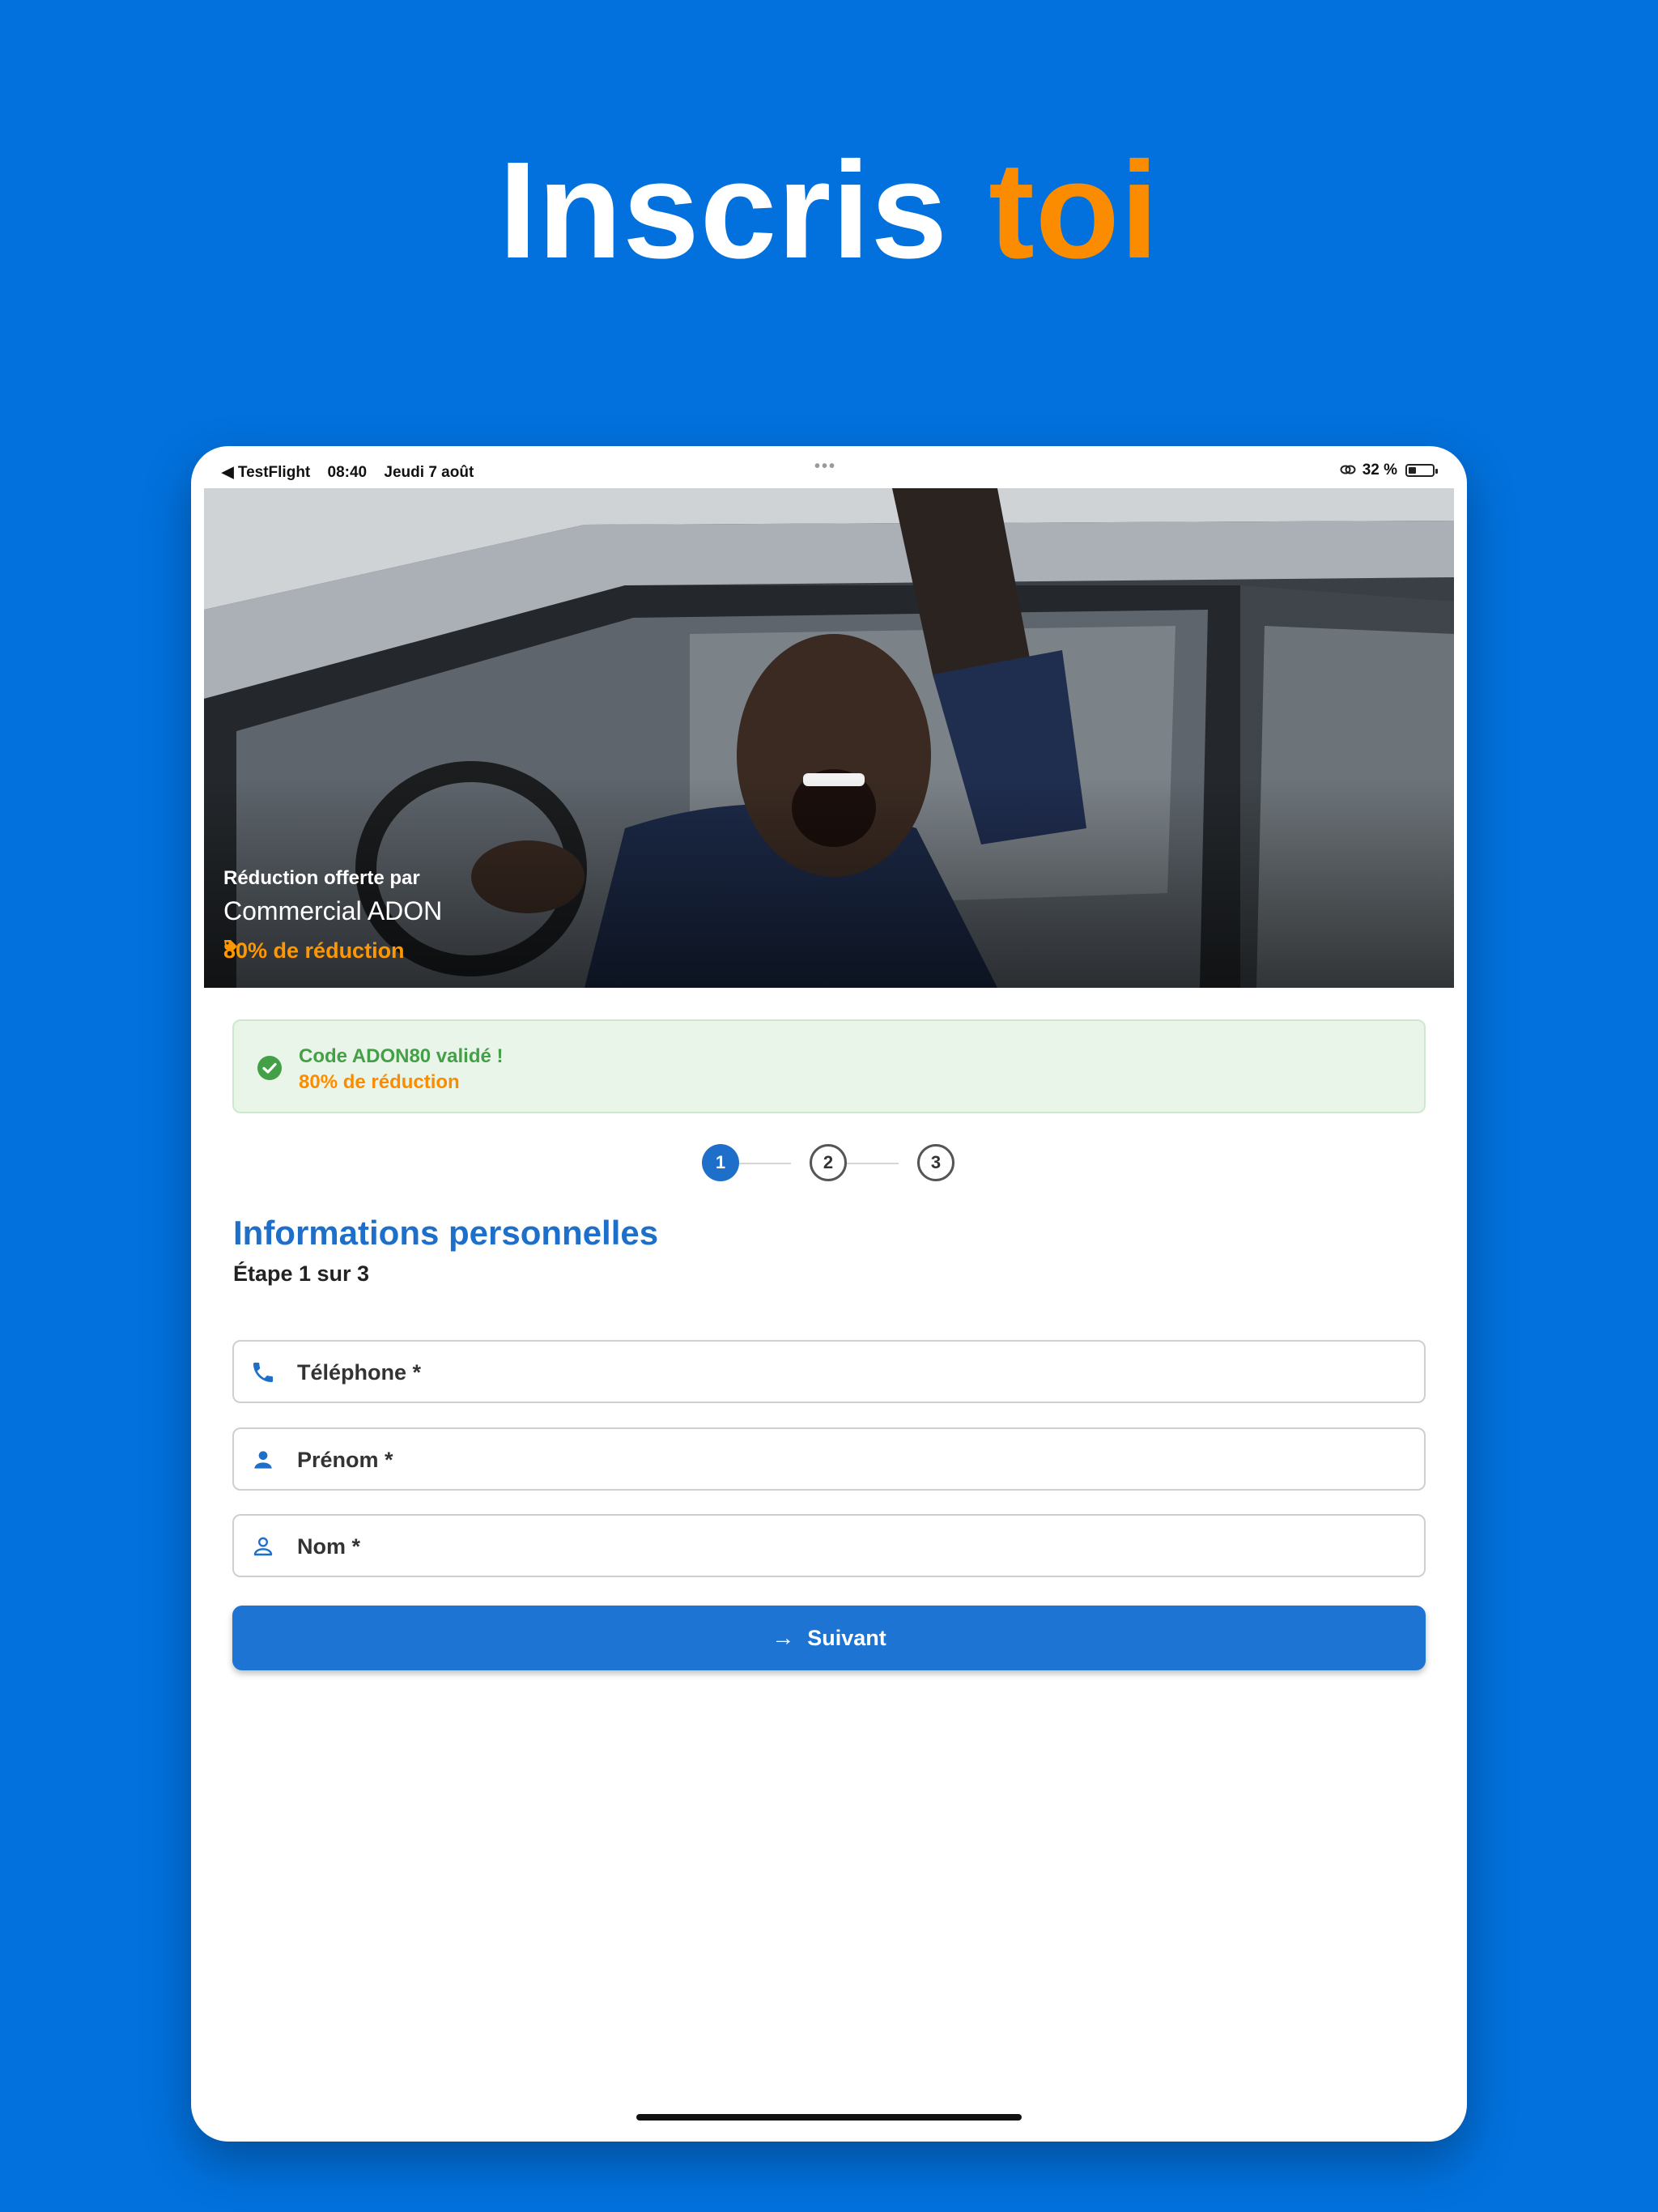 The image size is (1658, 2212). What do you see at coordinates (263, 1460) in the screenshot?
I see `person-filled-icon` at bounding box center [263, 1460].